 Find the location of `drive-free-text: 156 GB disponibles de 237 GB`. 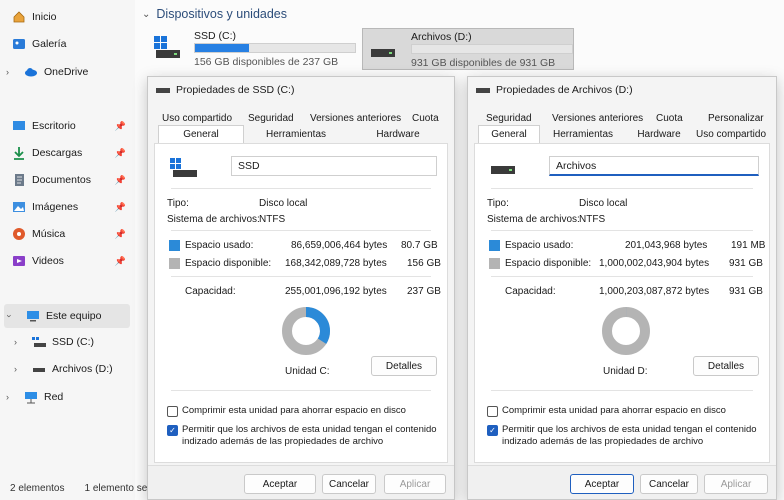

drive-free-text: 156 GB disponibles de 237 GB is located at coordinates (266, 62).